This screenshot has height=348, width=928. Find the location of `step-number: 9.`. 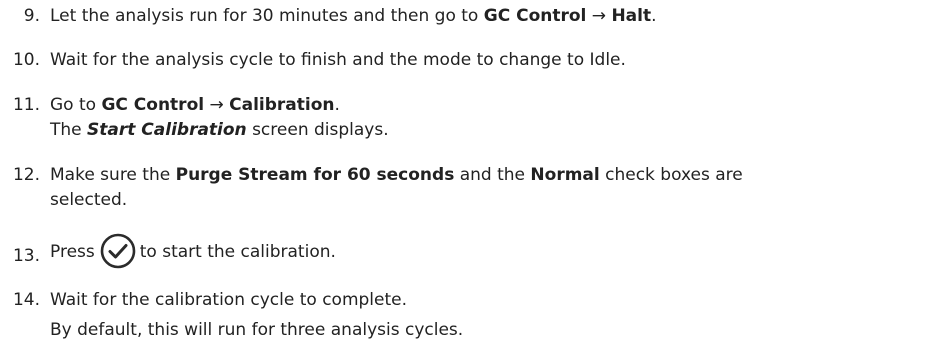

step-number: 9. is located at coordinates (31, 16).